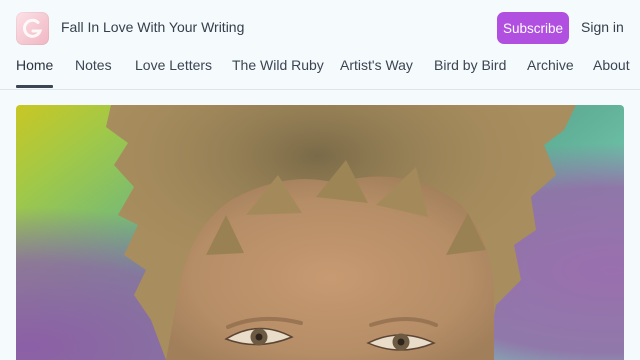  What do you see at coordinates (550, 72) in the screenshot?
I see `nav-item-archive: Archive` at bounding box center [550, 72].